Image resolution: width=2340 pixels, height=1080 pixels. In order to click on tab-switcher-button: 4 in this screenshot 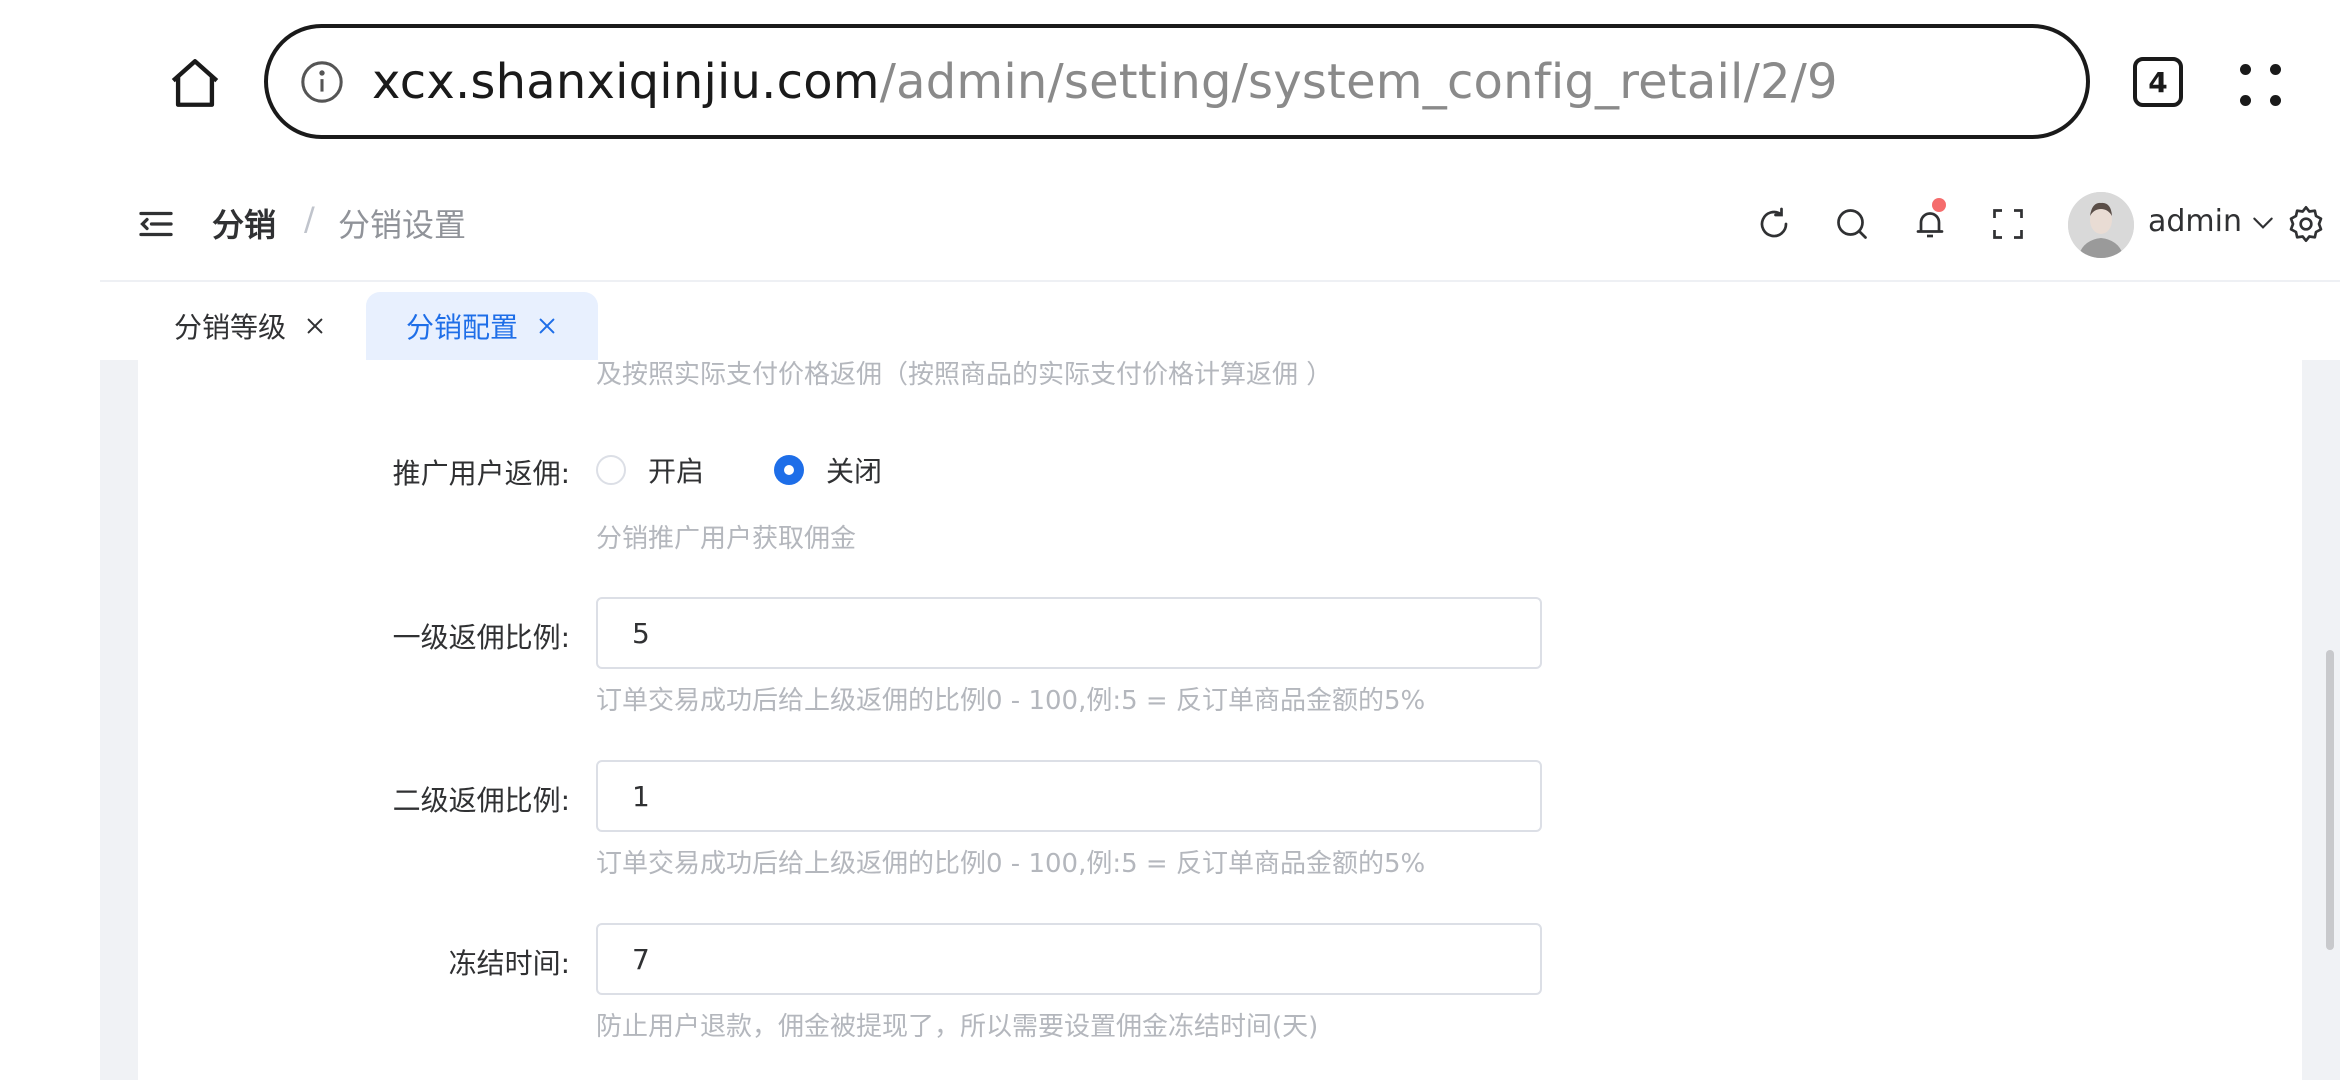, I will do `click(2158, 82)`.